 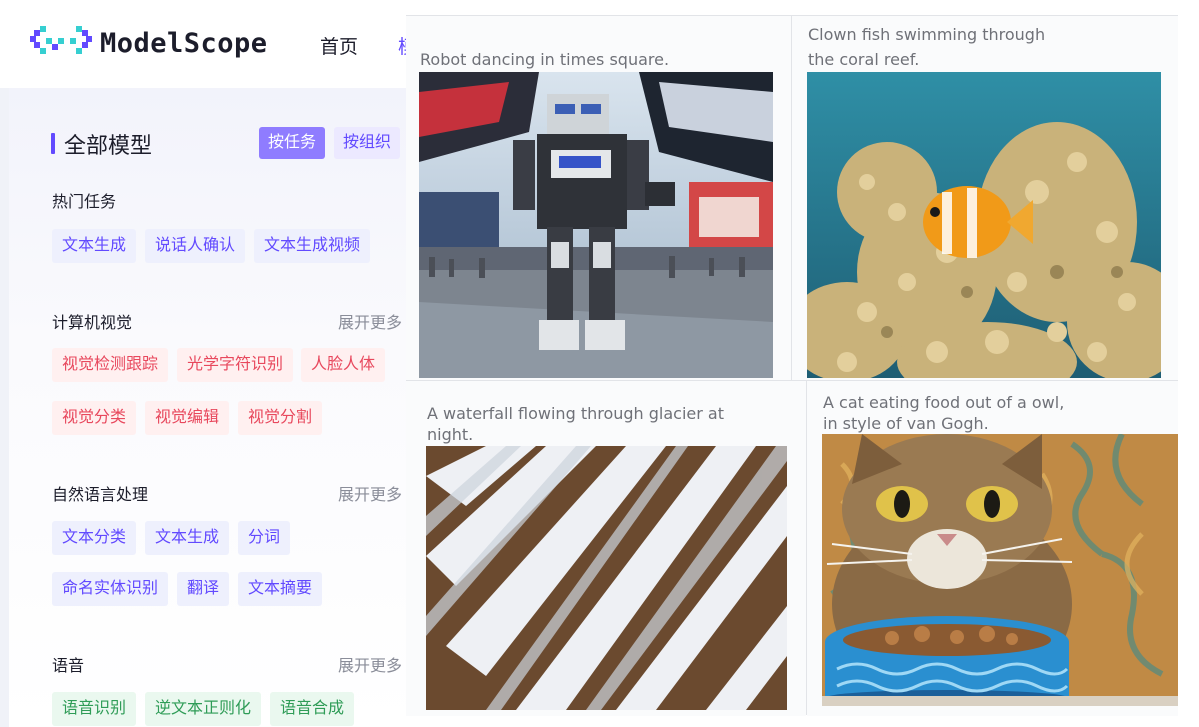 What do you see at coordinates (264, 538) in the screenshot?
I see `tag-nlp-2: 分词` at bounding box center [264, 538].